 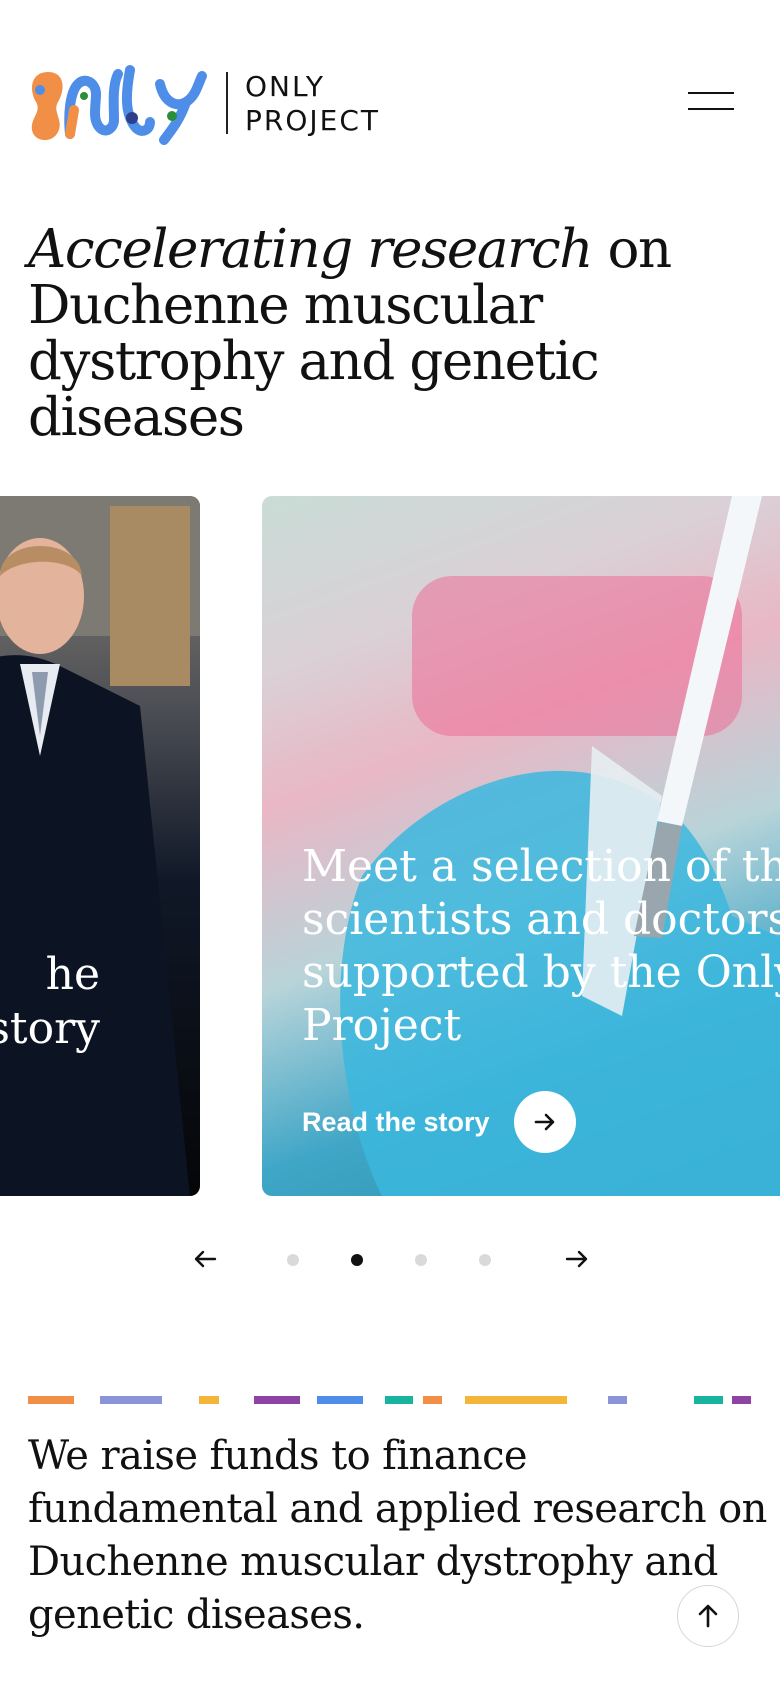 What do you see at coordinates (390, 1260) in the screenshot?
I see `carousel-controls` at bounding box center [390, 1260].